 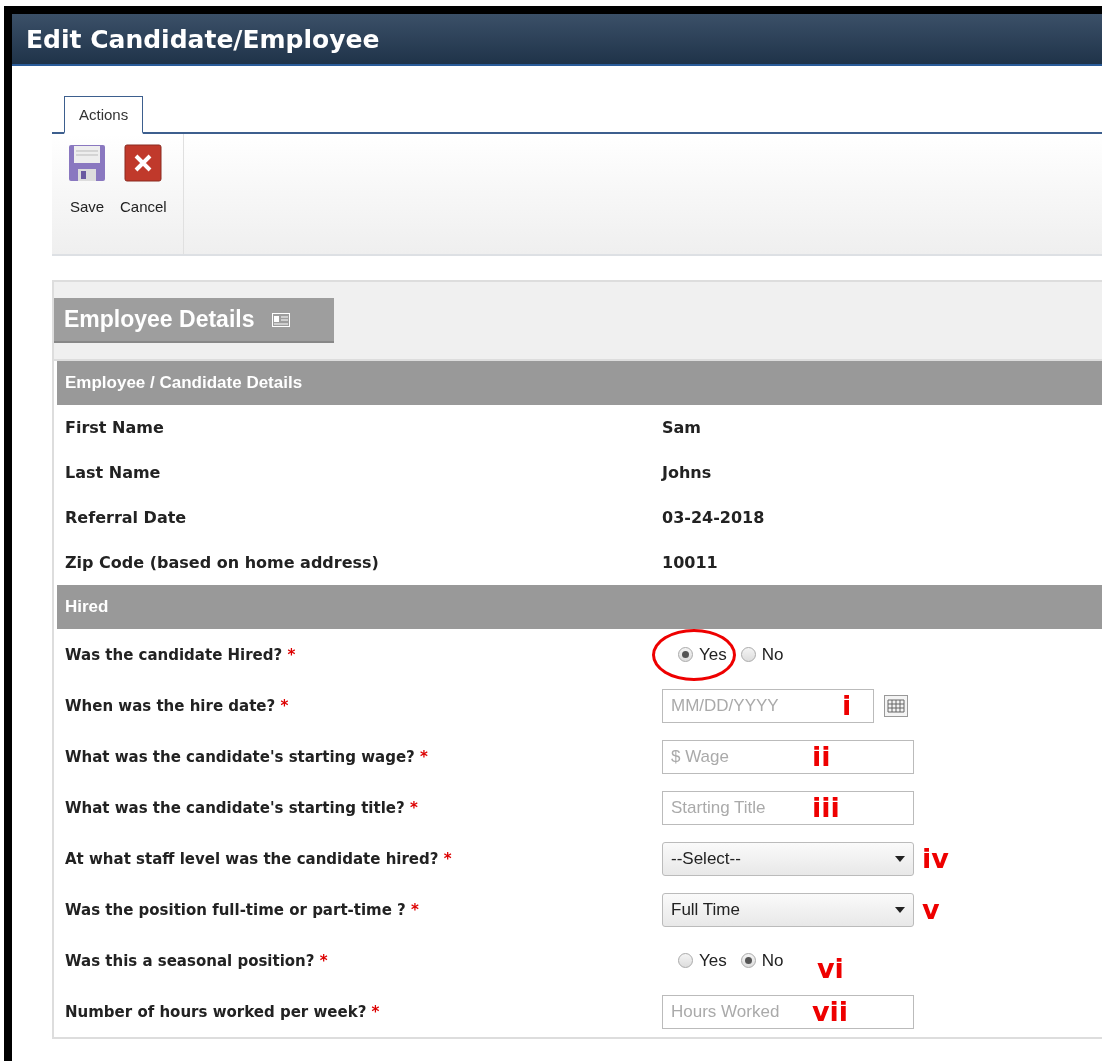 What do you see at coordinates (690, 562) in the screenshot?
I see `field-value: 10011` at bounding box center [690, 562].